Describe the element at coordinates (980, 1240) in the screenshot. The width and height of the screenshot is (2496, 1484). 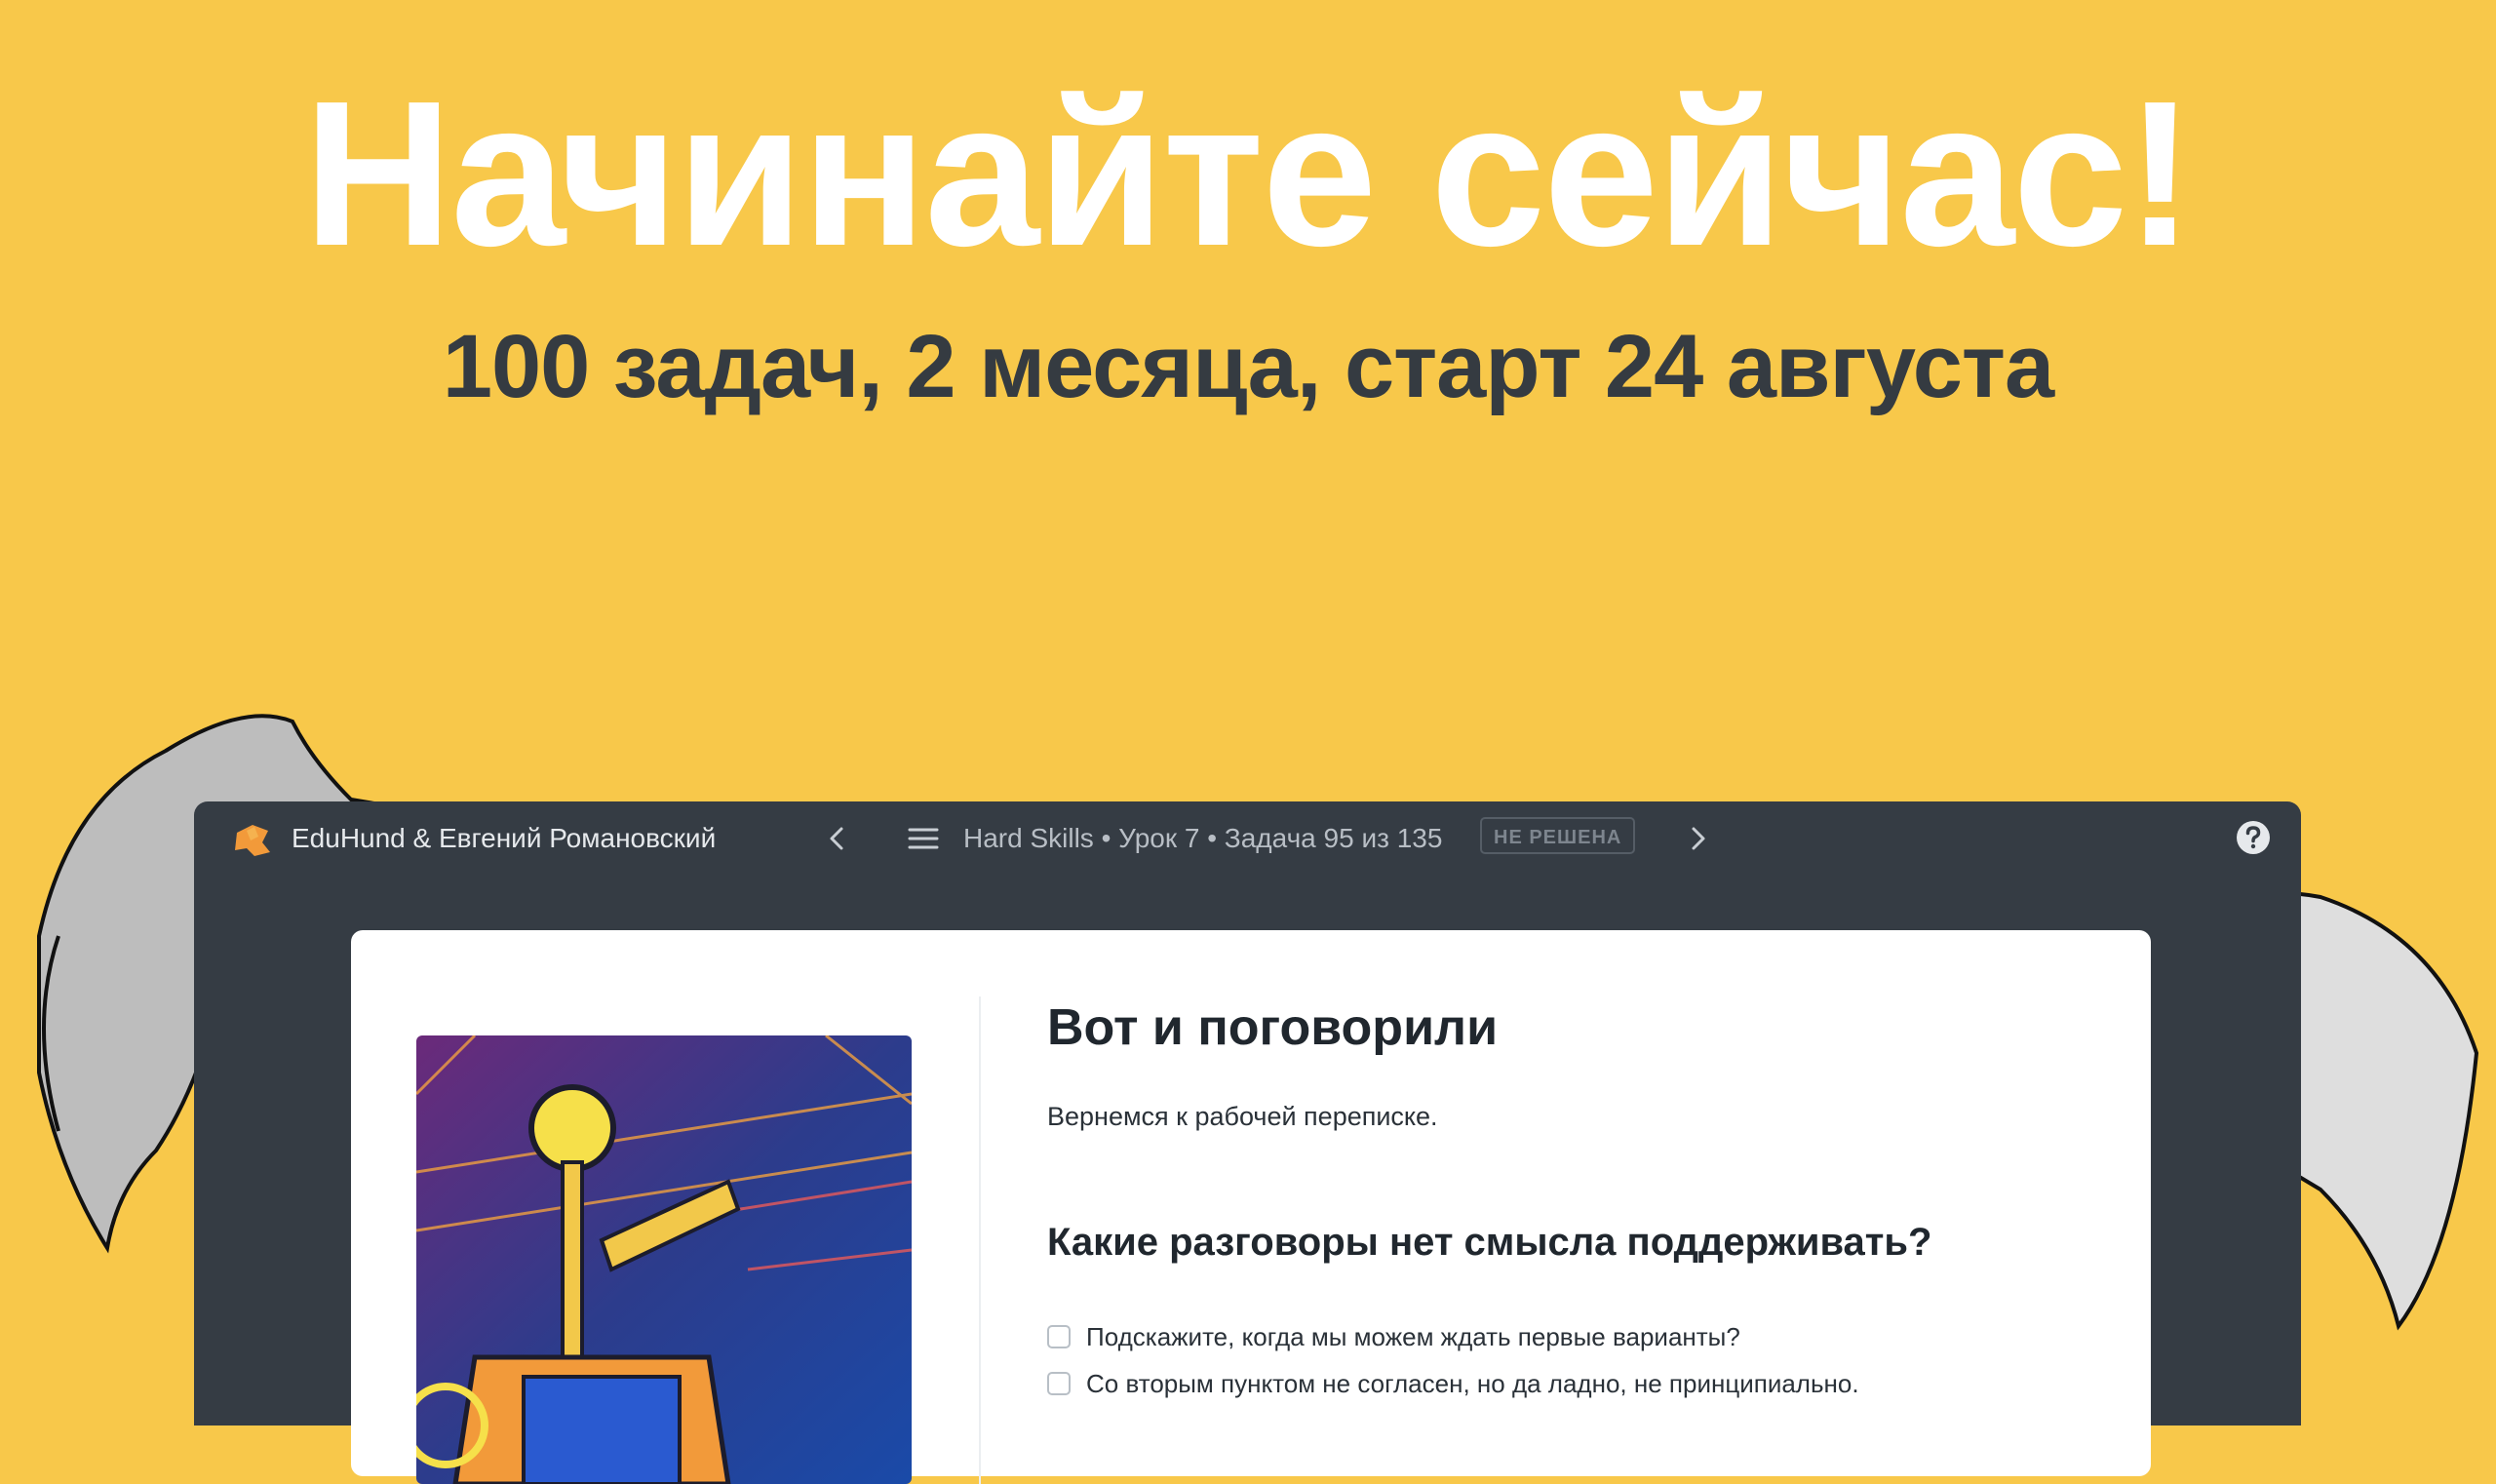
I see `column-divider` at that location.